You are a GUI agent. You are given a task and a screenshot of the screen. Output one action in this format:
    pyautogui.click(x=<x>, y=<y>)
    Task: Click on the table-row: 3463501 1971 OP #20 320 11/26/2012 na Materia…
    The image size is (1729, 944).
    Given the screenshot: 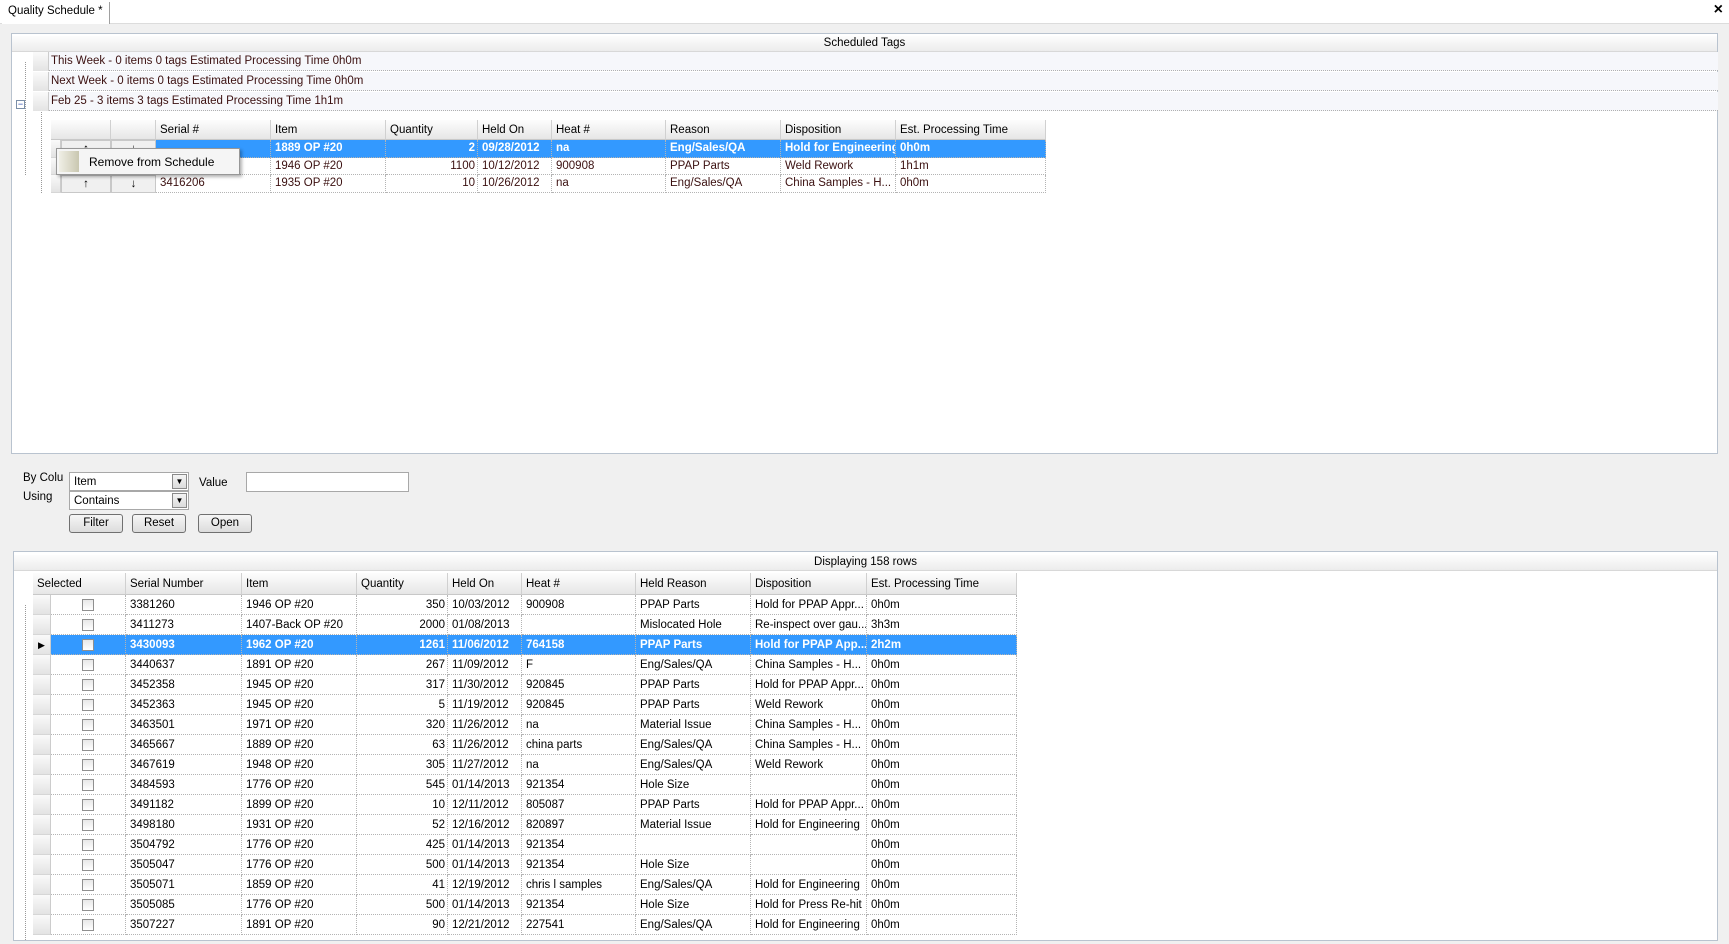 What is the action you would take?
    pyautogui.click(x=525, y=725)
    